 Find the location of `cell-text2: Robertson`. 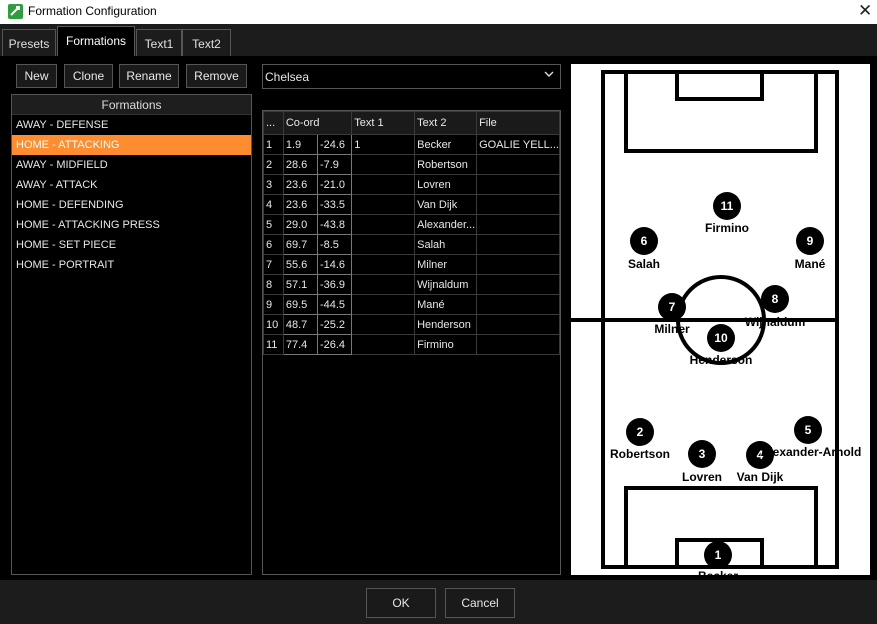

cell-text2: Robertson is located at coordinates (446, 164).